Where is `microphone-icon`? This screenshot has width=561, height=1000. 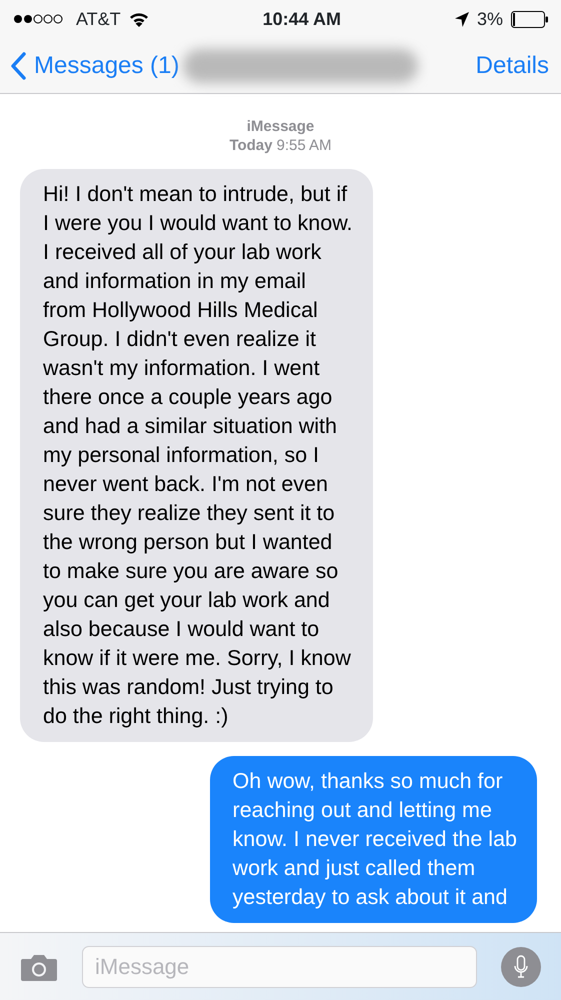
microphone-icon is located at coordinates (521, 966).